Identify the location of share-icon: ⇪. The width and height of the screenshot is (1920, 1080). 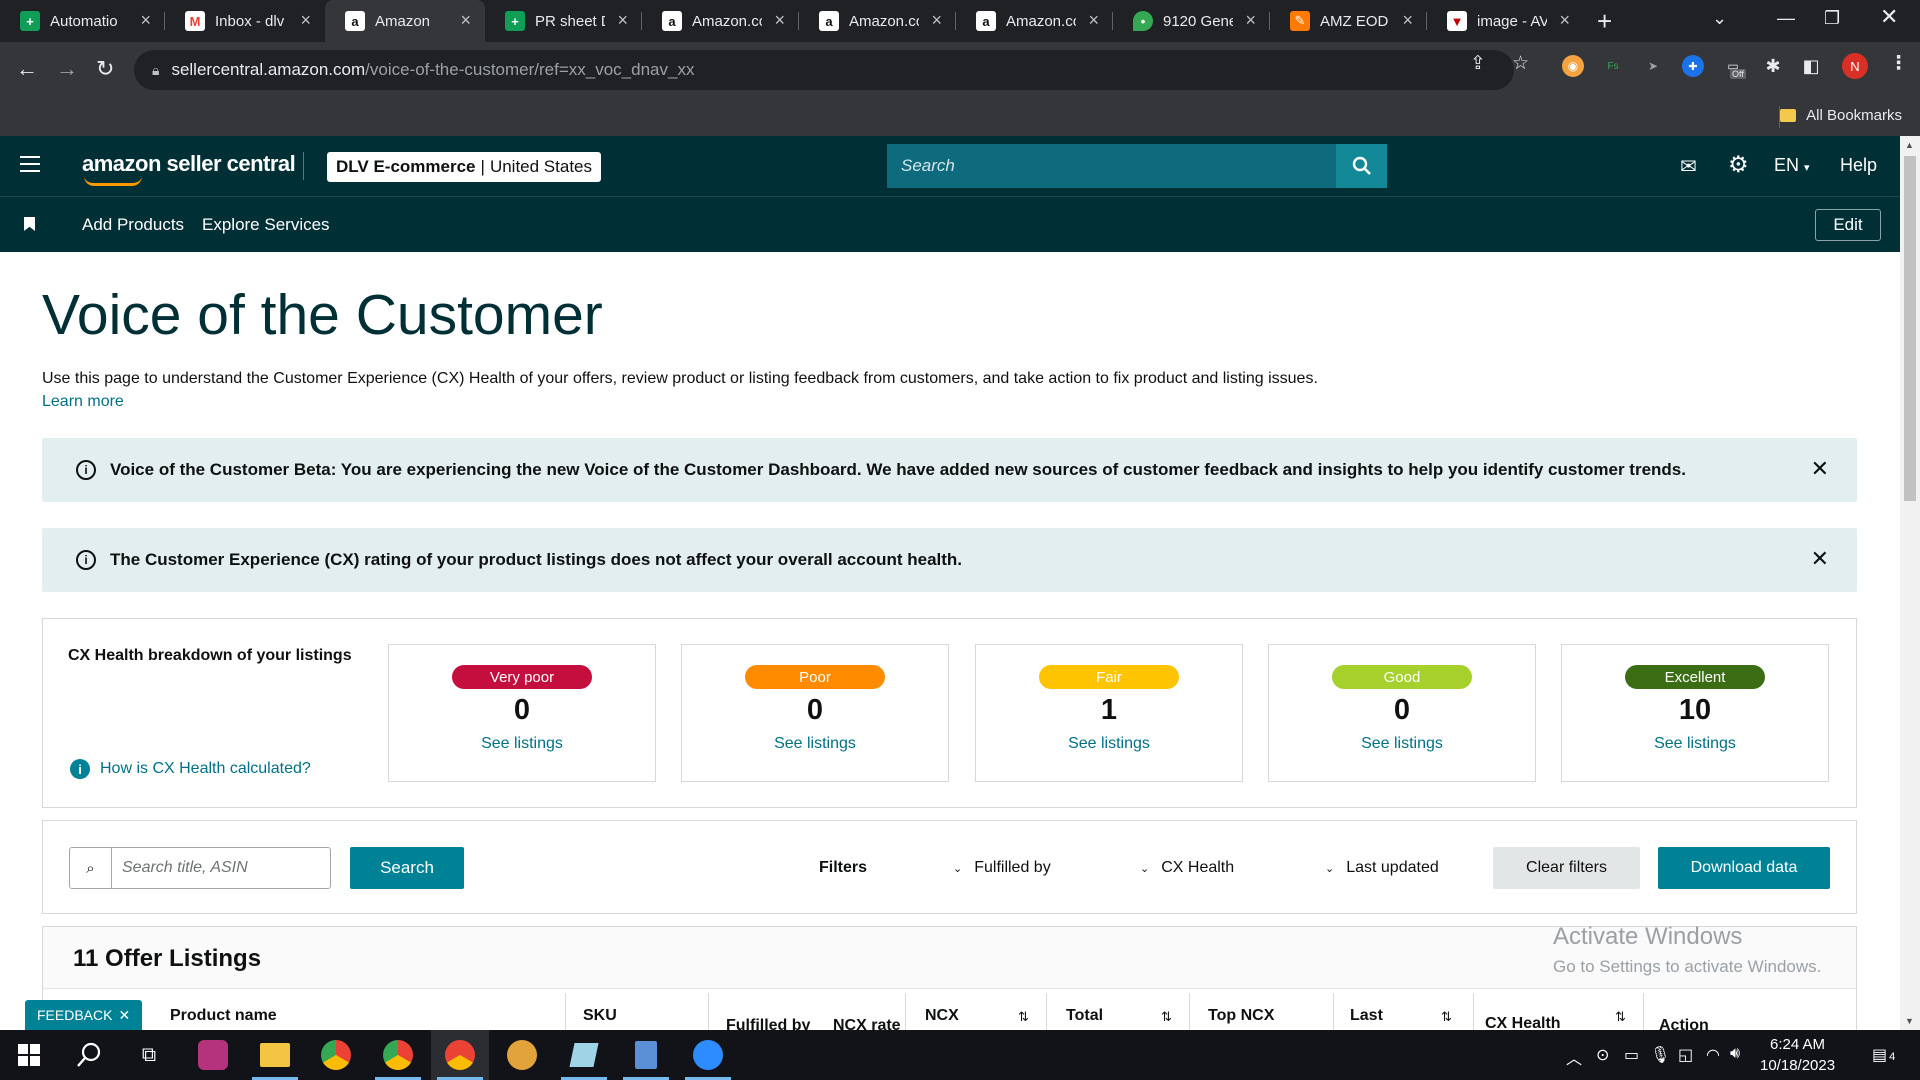
(1478, 63).